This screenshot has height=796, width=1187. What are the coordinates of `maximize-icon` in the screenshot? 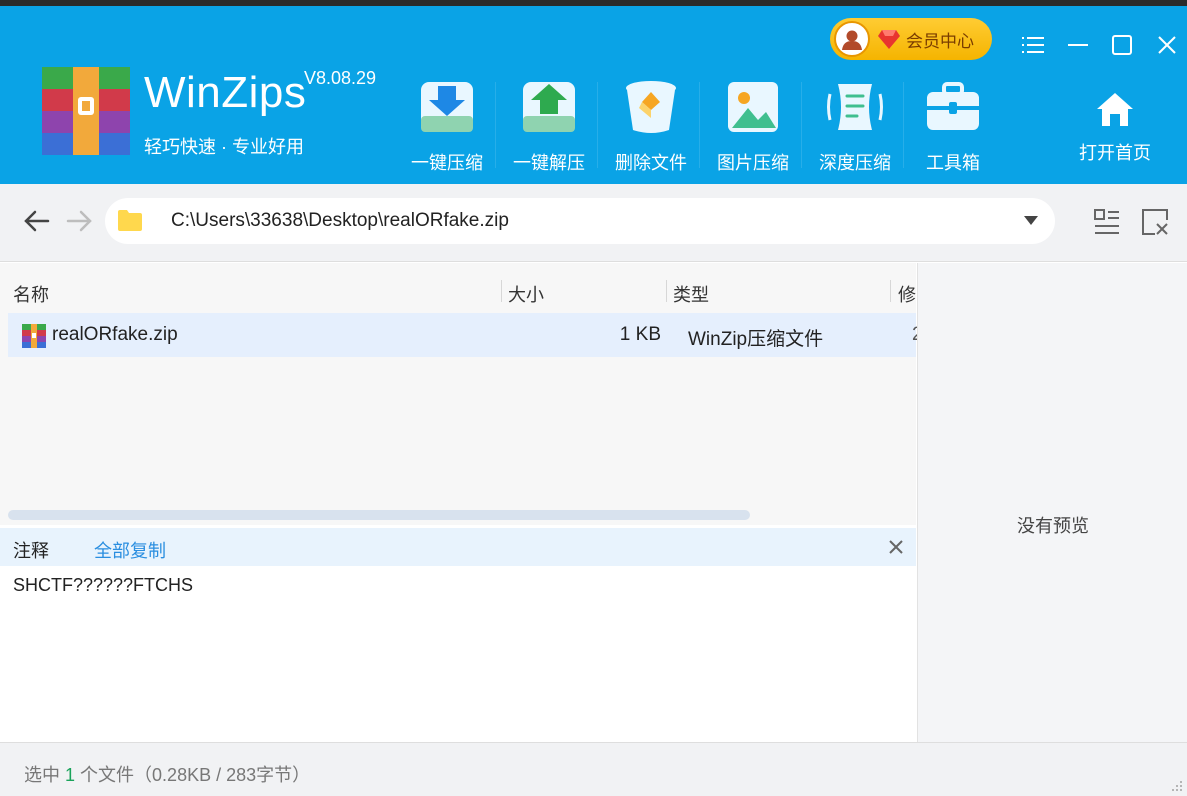 It's located at (1122, 45).